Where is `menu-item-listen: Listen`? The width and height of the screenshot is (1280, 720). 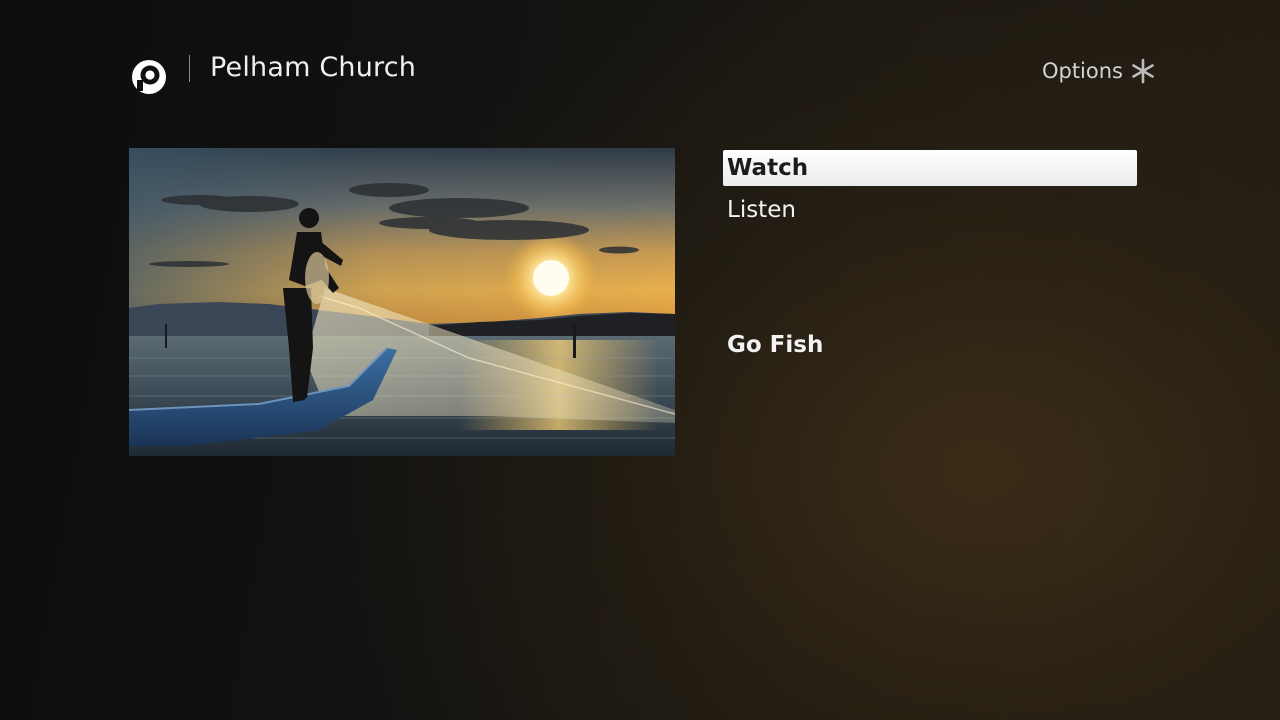
menu-item-listen: Listen is located at coordinates (930, 210).